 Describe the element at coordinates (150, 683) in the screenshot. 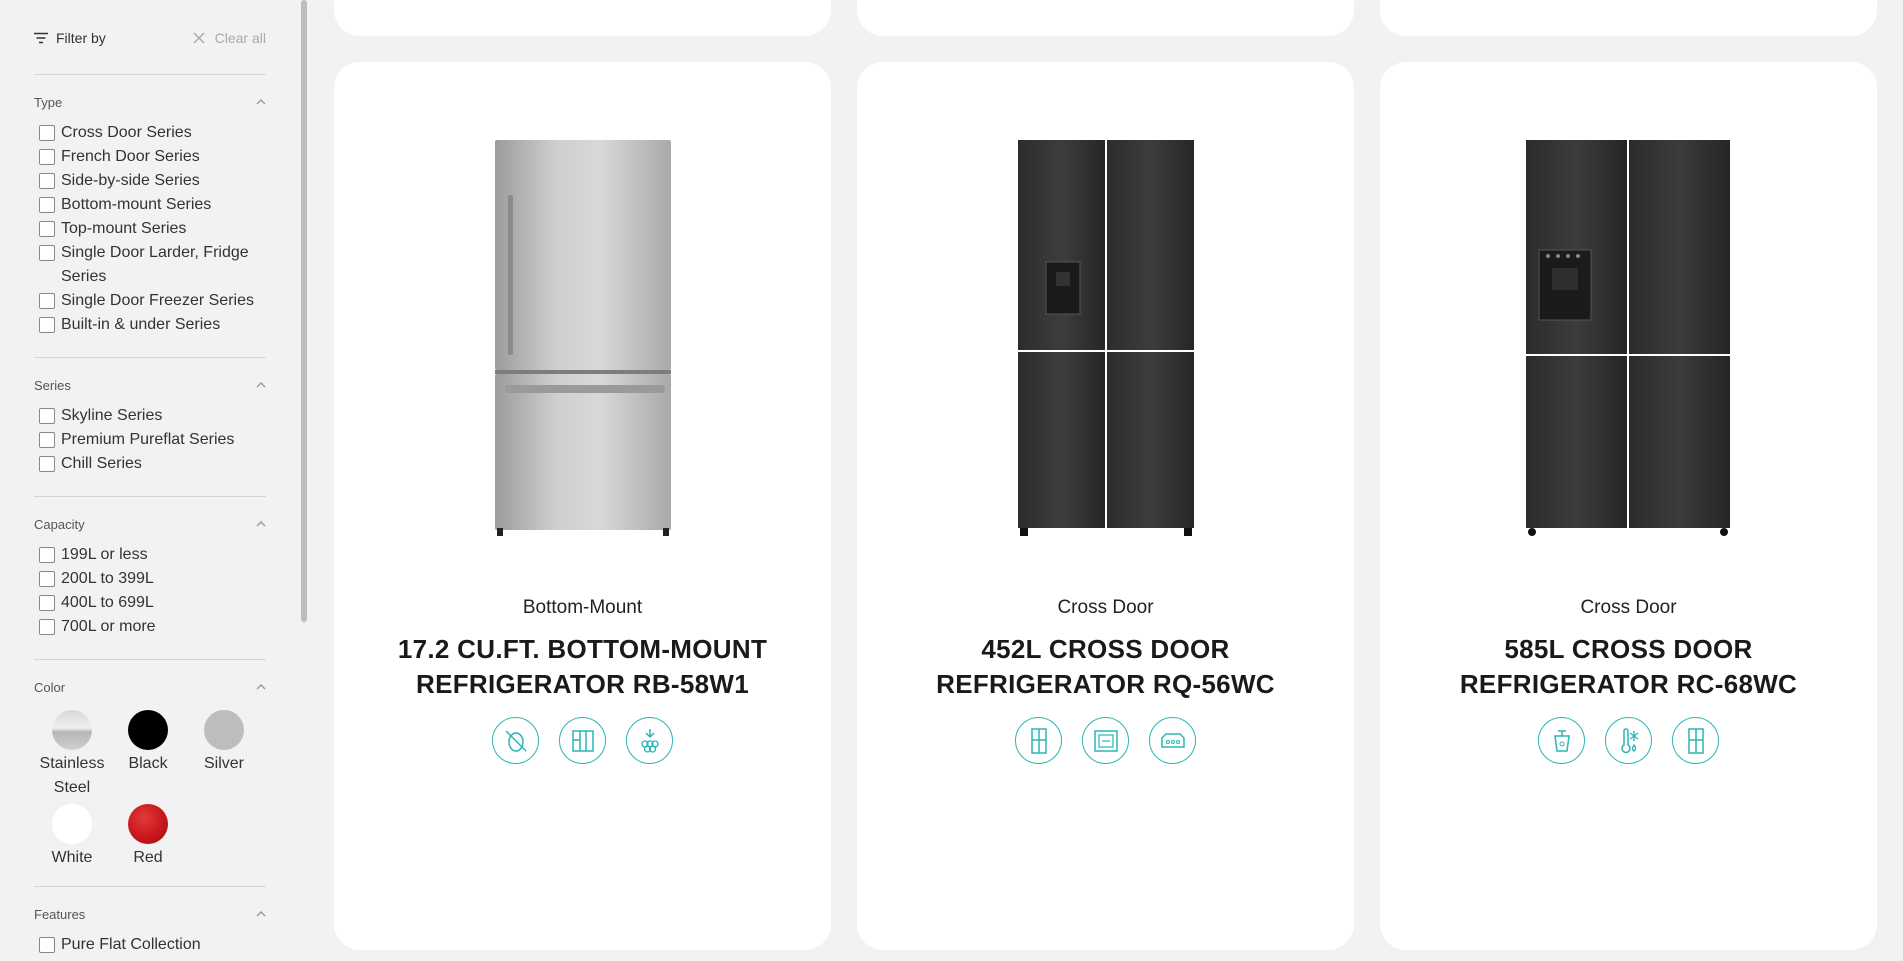

I see `color-section-header: Color` at that location.